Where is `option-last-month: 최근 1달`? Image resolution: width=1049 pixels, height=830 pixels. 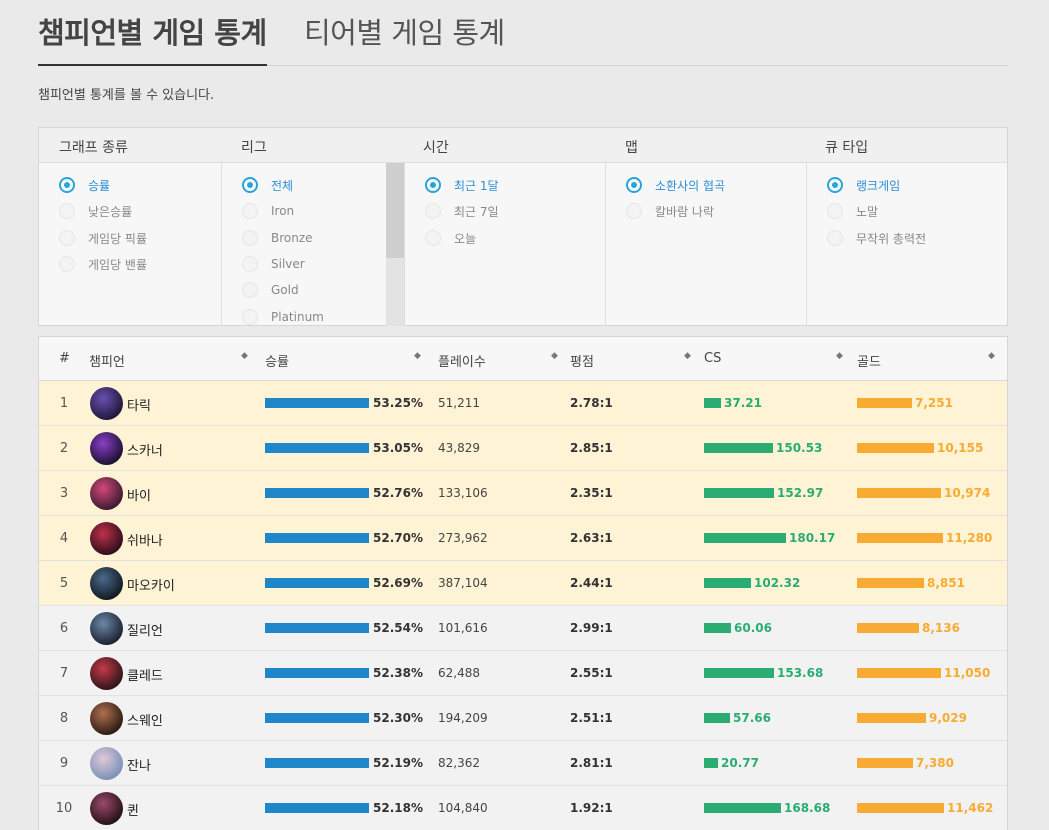
option-last-month: 최근 1달 is located at coordinates (462, 185).